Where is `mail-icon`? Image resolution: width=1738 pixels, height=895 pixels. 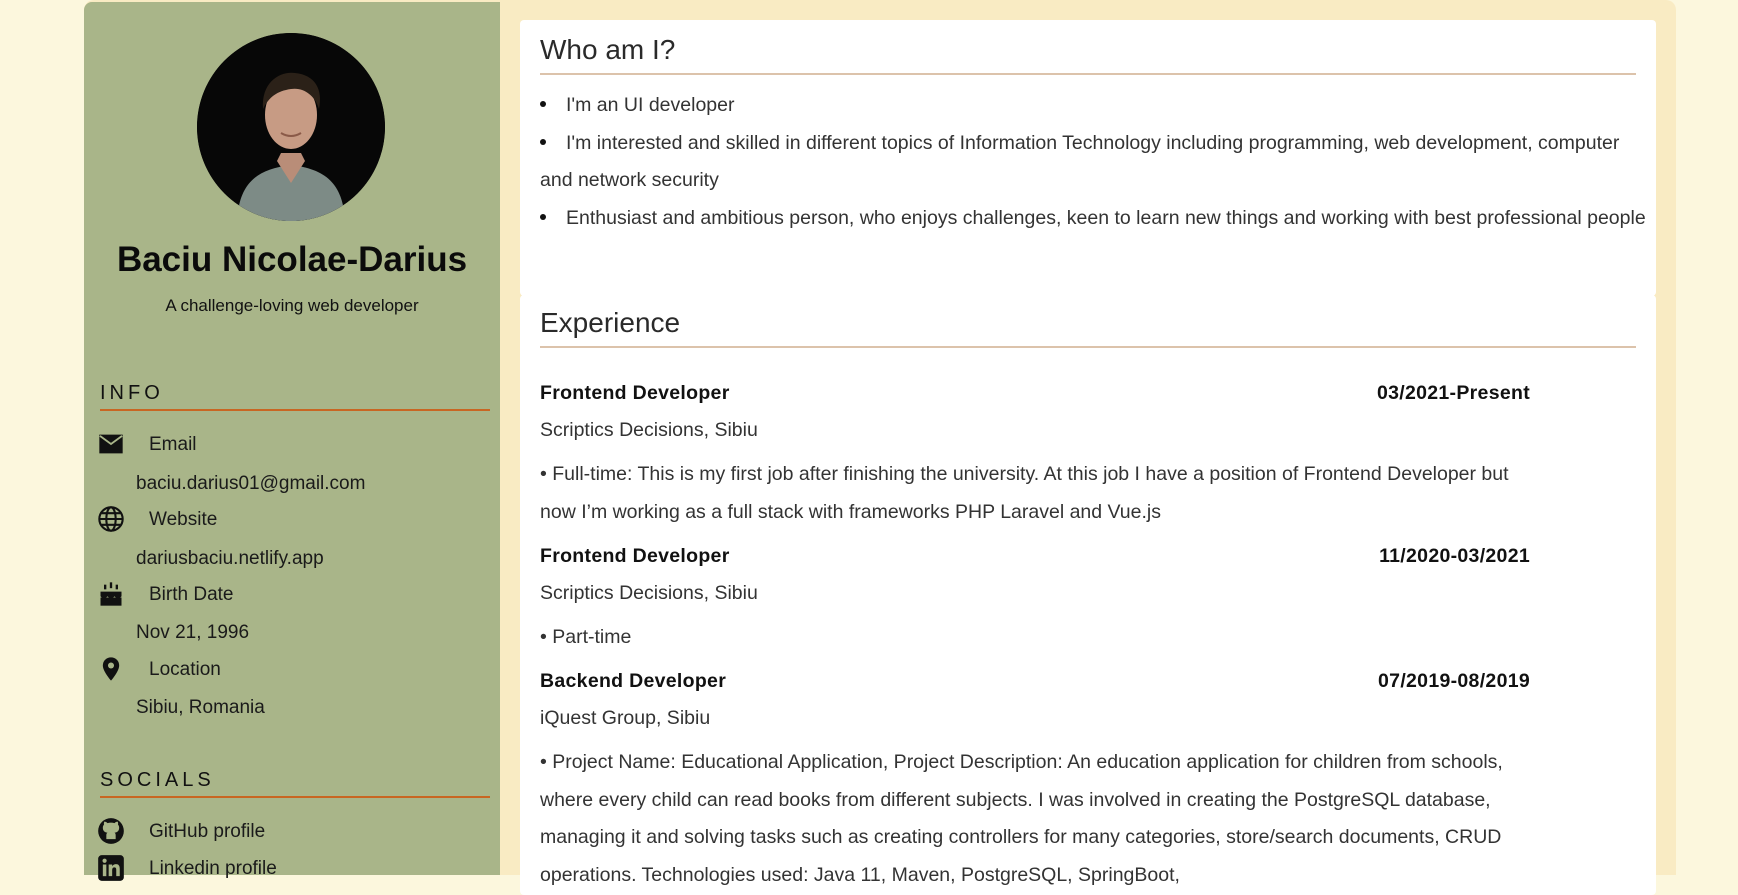
mail-icon is located at coordinates (111, 444).